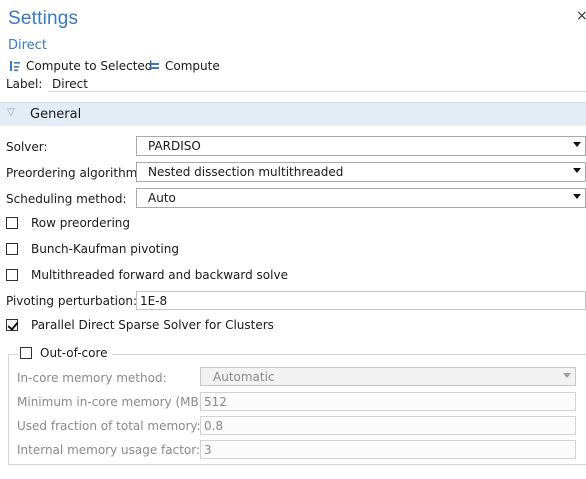 This screenshot has width=586, height=479. Describe the element at coordinates (174, 146) in the screenshot. I see `solver-value: PARDISO` at that location.